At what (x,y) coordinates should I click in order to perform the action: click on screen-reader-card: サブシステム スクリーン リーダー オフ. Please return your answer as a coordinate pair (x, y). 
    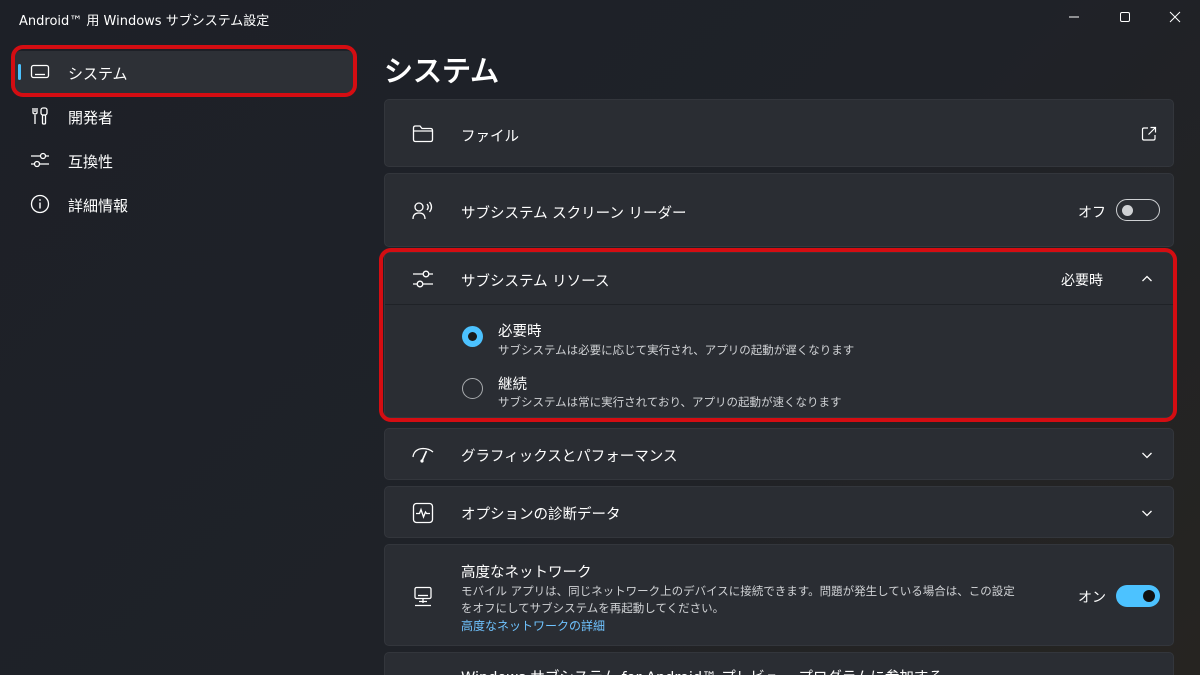
    Looking at the image, I should click on (779, 210).